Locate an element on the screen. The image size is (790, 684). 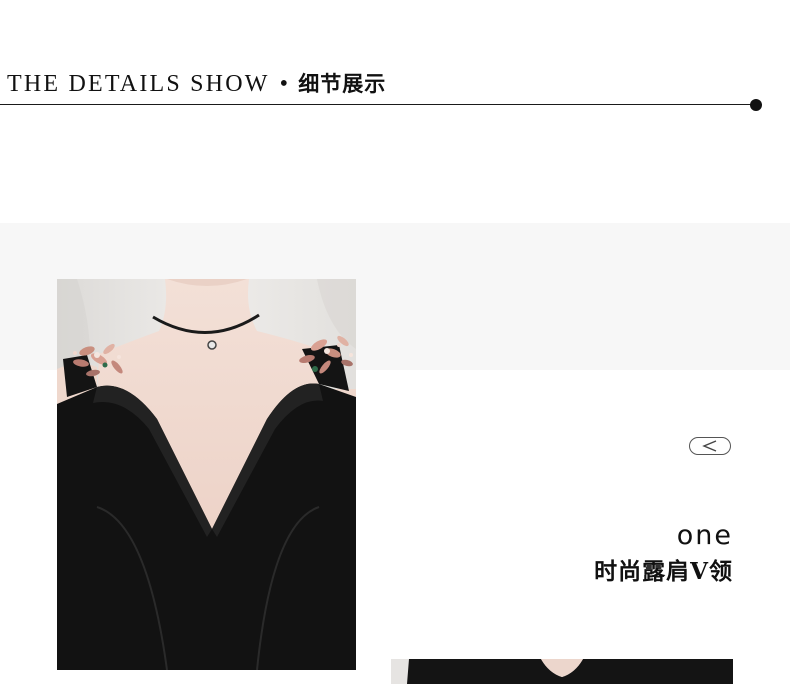
detail-number: one is located at coordinates (704, 535).